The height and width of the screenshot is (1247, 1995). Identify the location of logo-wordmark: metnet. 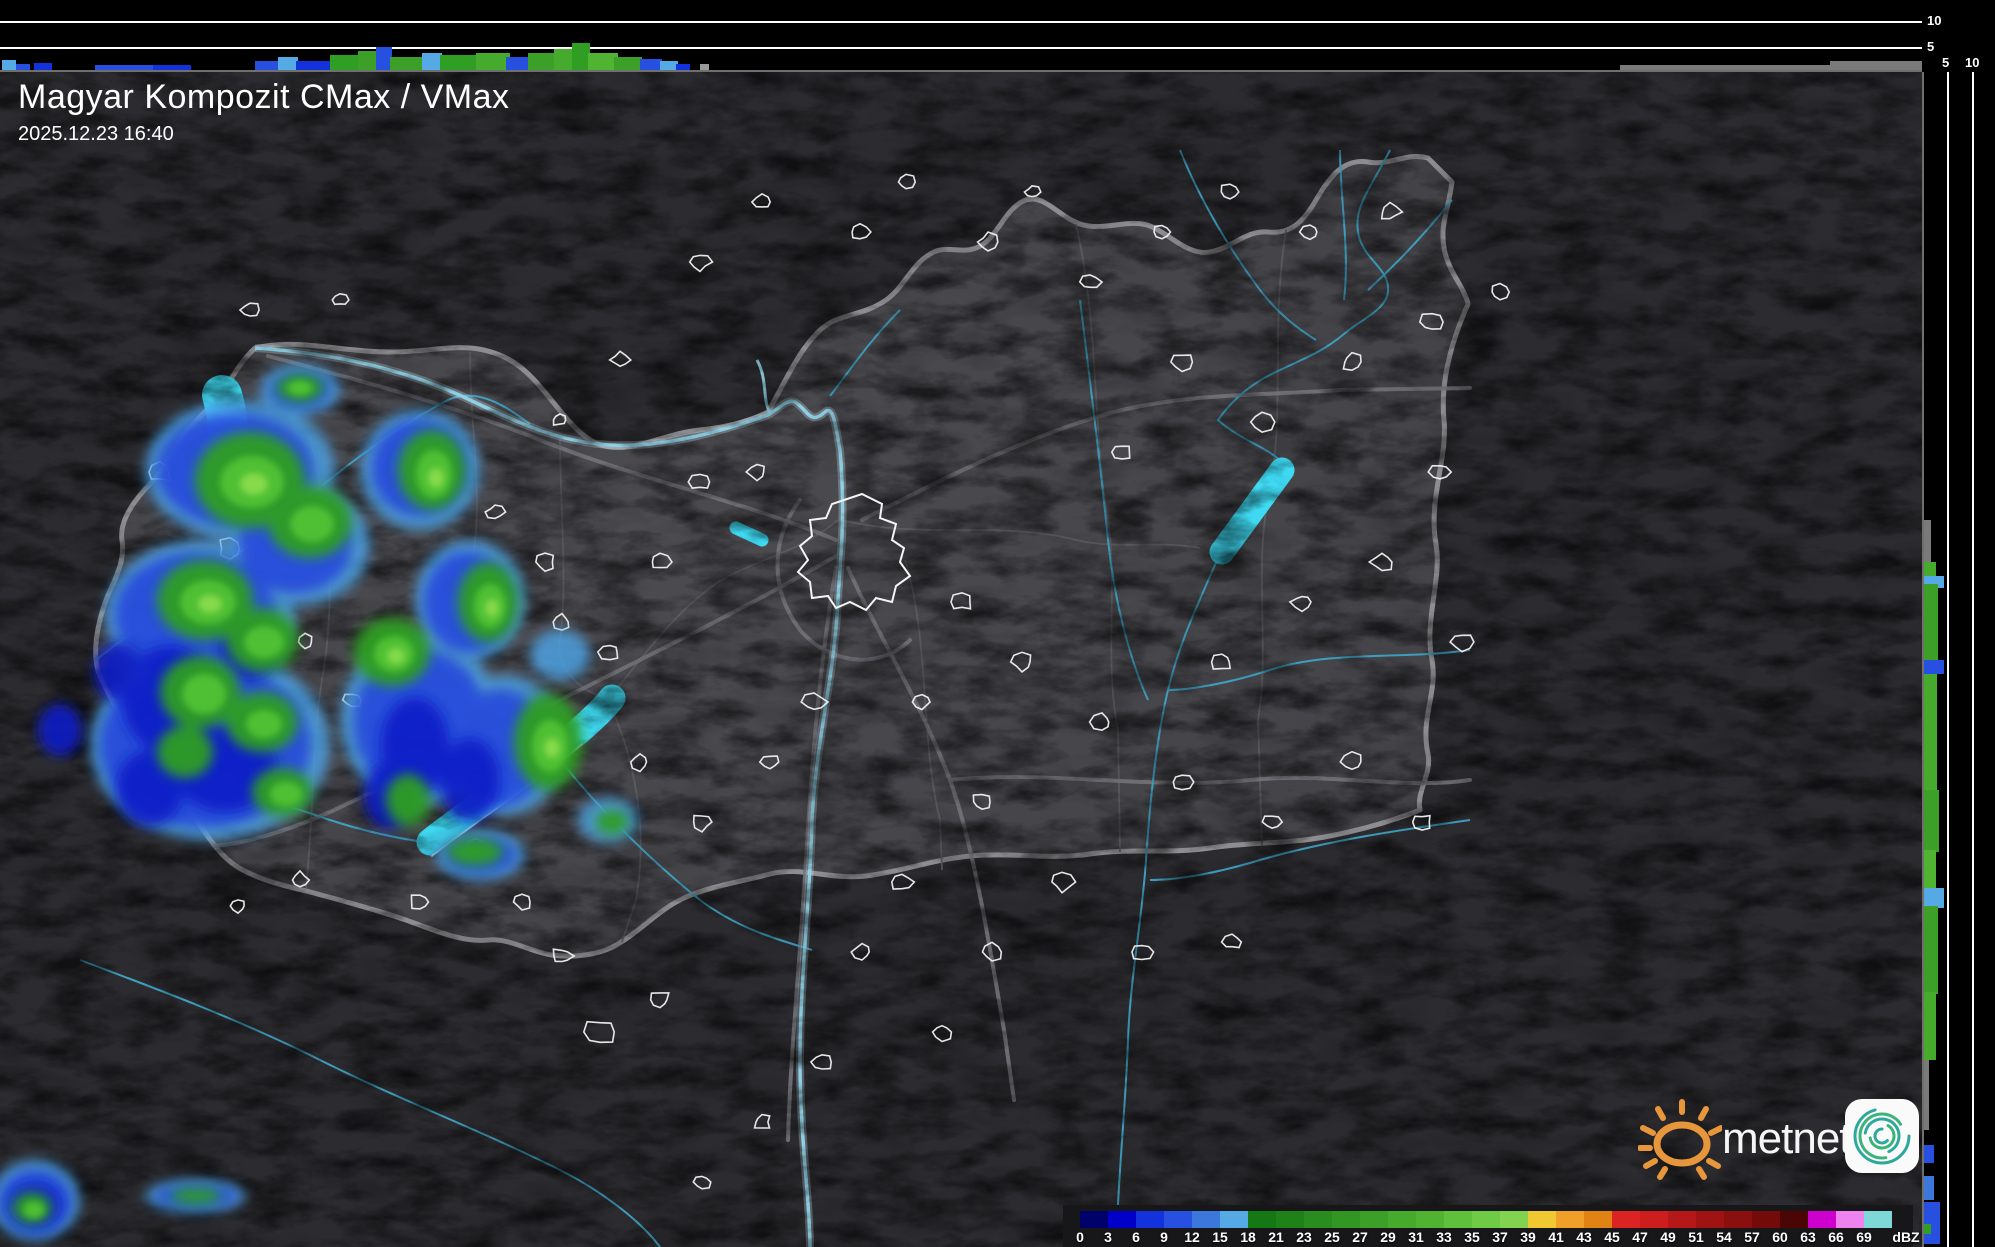
(1787, 1138).